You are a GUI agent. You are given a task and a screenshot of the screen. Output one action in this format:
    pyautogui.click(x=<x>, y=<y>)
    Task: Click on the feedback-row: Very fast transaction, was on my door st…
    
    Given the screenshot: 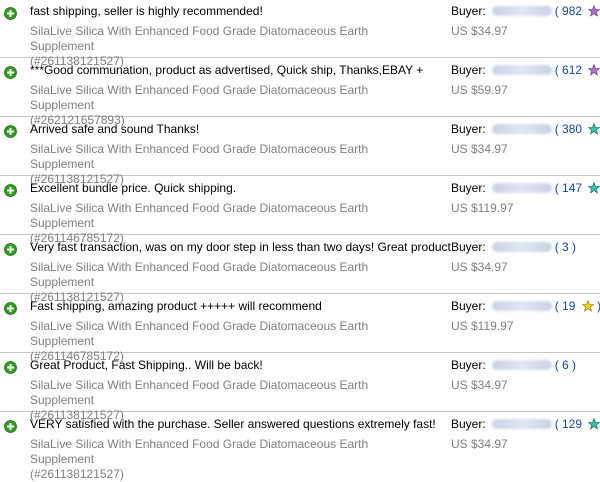 What is the action you would take?
    pyautogui.click(x=300, y=269)
    